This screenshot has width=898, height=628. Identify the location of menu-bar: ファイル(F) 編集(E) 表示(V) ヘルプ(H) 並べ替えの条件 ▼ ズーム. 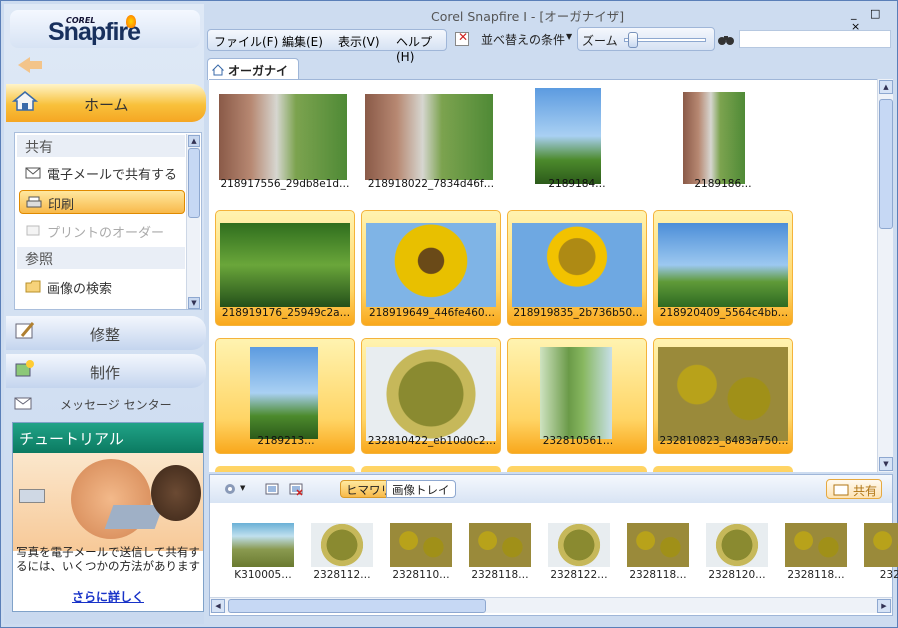
(550, 45).